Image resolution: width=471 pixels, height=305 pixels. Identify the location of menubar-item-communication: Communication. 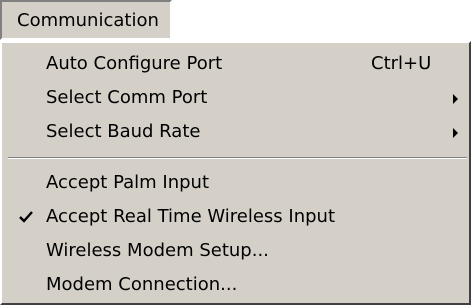
(86, 20).